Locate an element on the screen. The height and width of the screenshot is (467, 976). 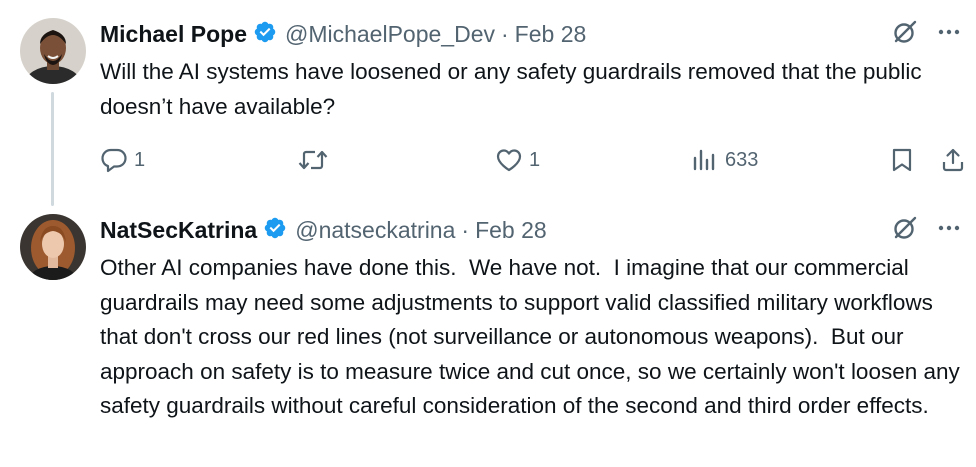
bookmark-button is located at coordinates (902, 160).